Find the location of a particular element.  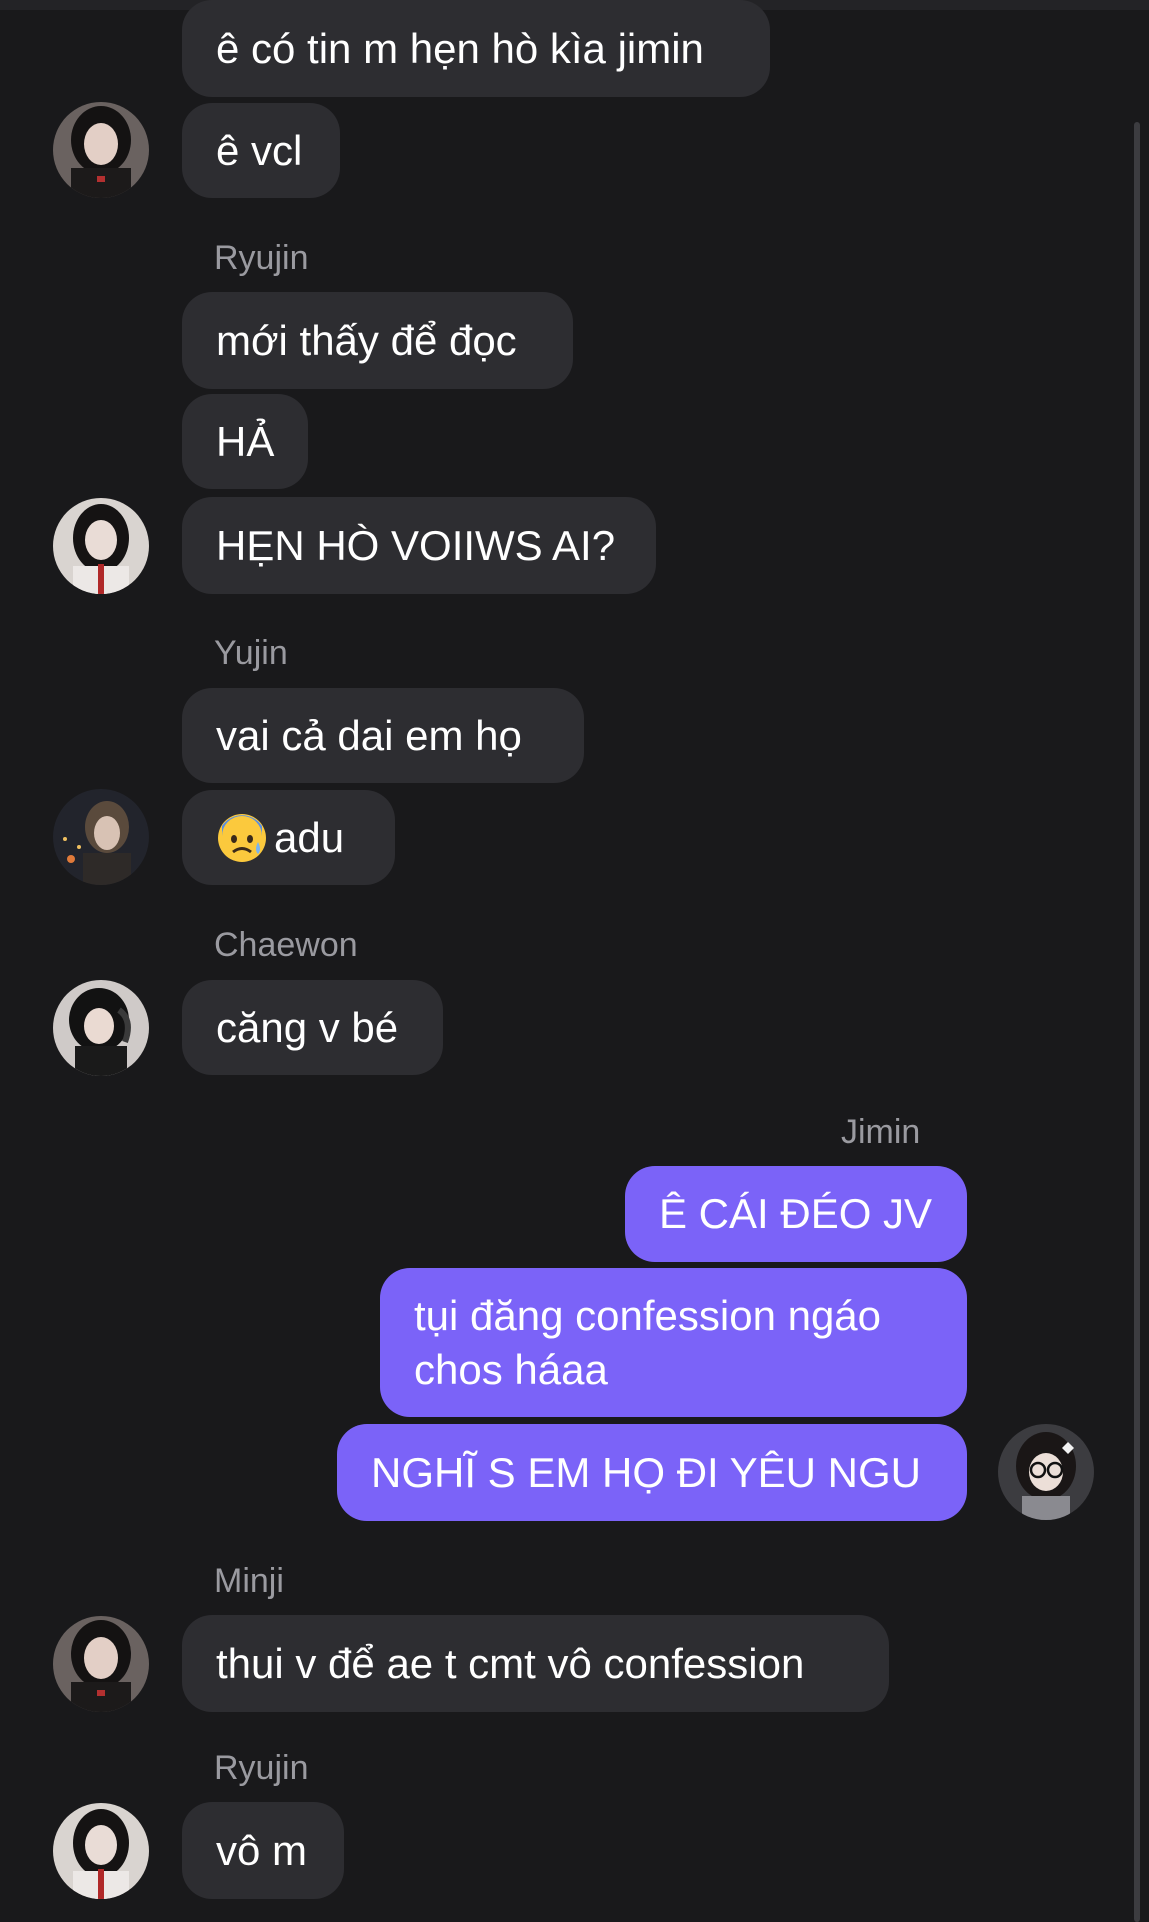

message-bubble: ê vcl is located at coordinates (261, 150).